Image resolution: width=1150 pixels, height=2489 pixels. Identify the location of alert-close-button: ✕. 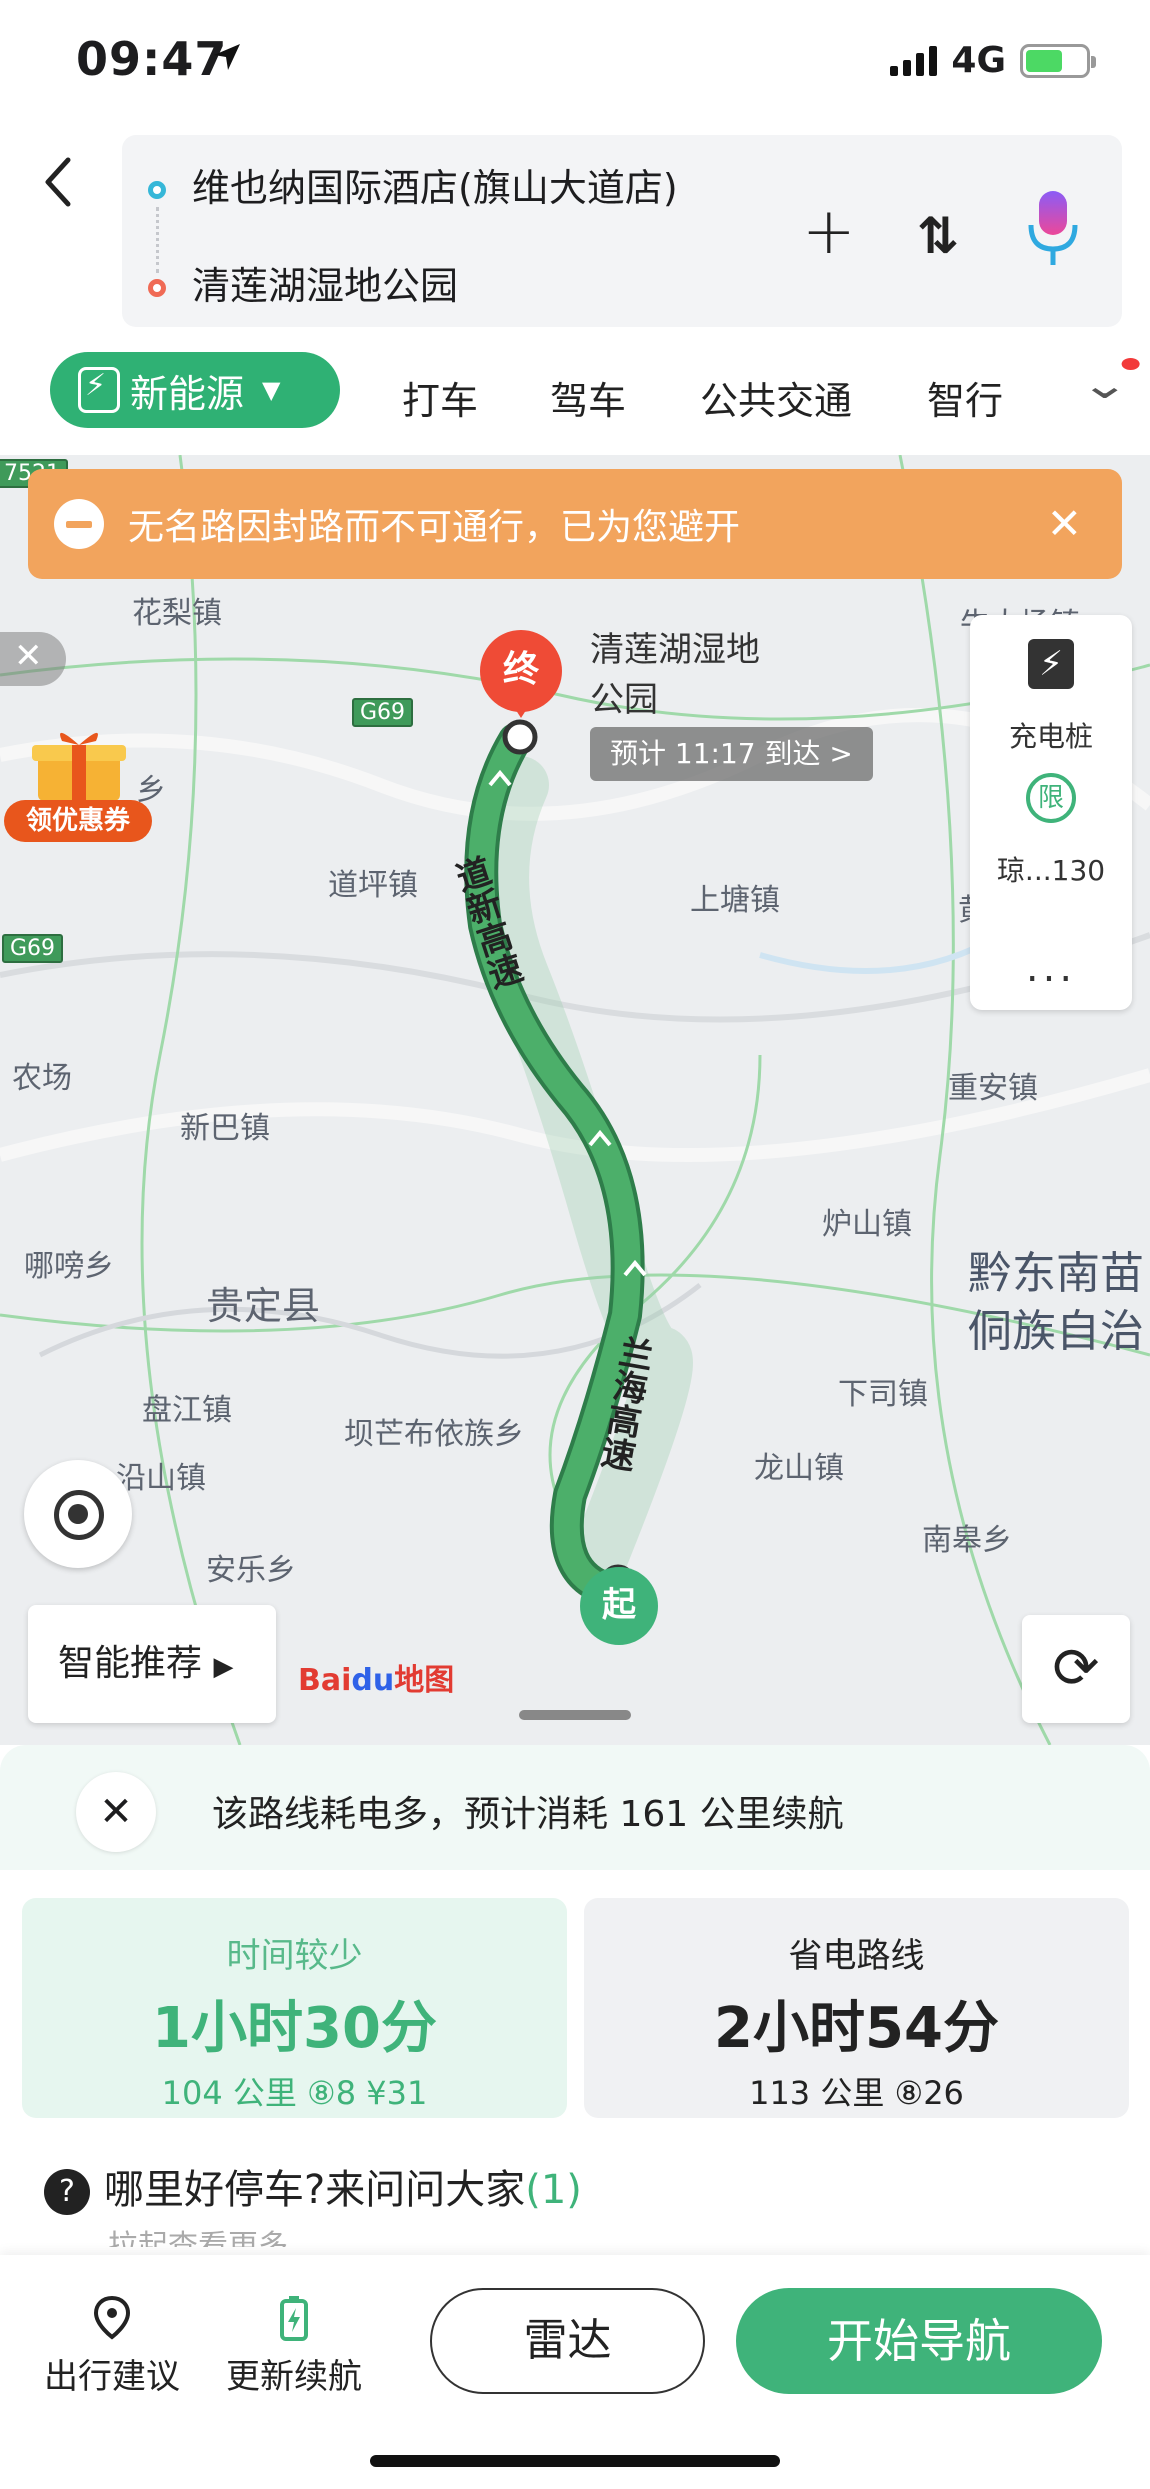
(1064, 523).